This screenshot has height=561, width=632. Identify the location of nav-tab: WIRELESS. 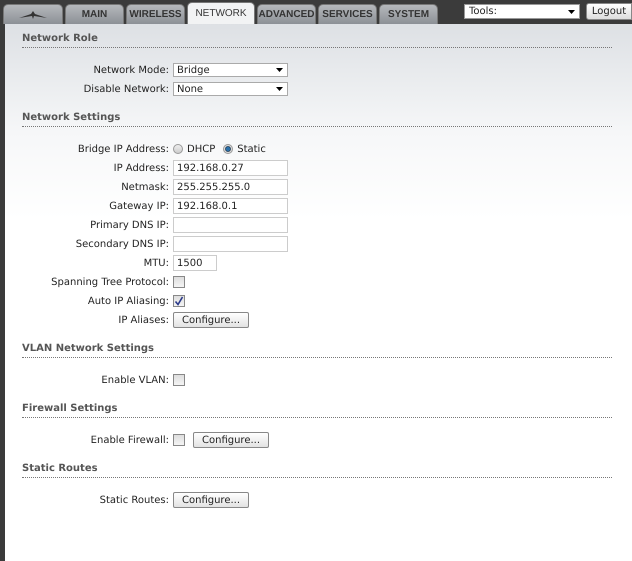
(155, 14).